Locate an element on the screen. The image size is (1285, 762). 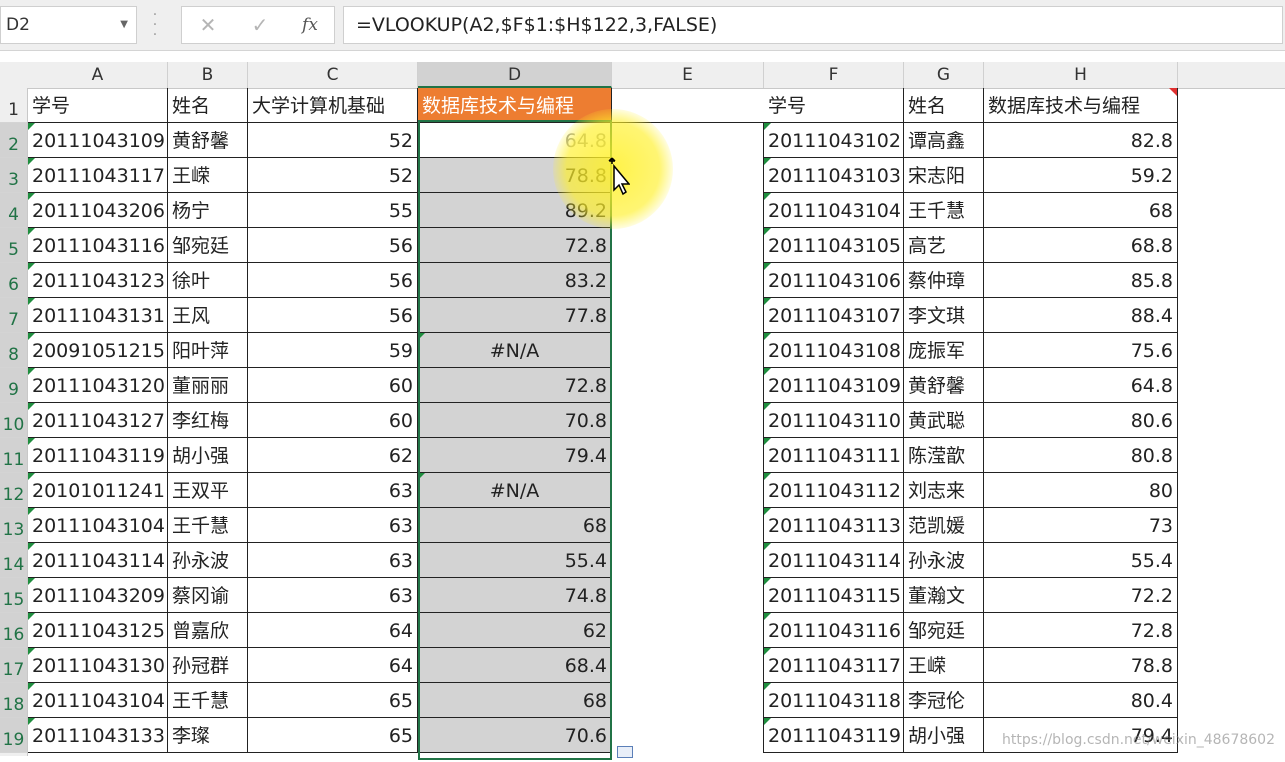
cell-d10: 70.8 is located at coordinates (515, 420).